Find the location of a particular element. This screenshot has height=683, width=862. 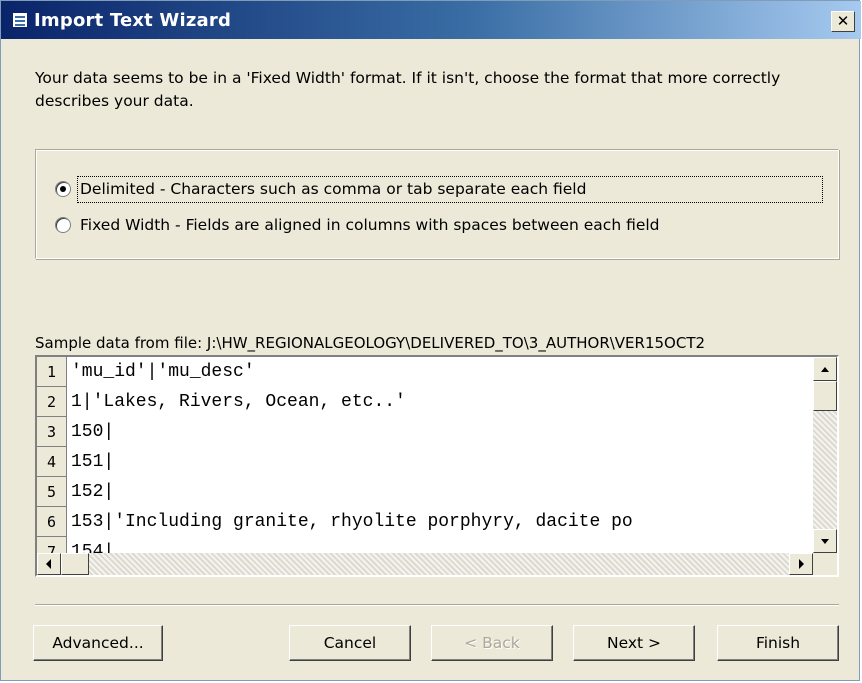

preview-row: 7 154| is located at coordinates (425, 545).